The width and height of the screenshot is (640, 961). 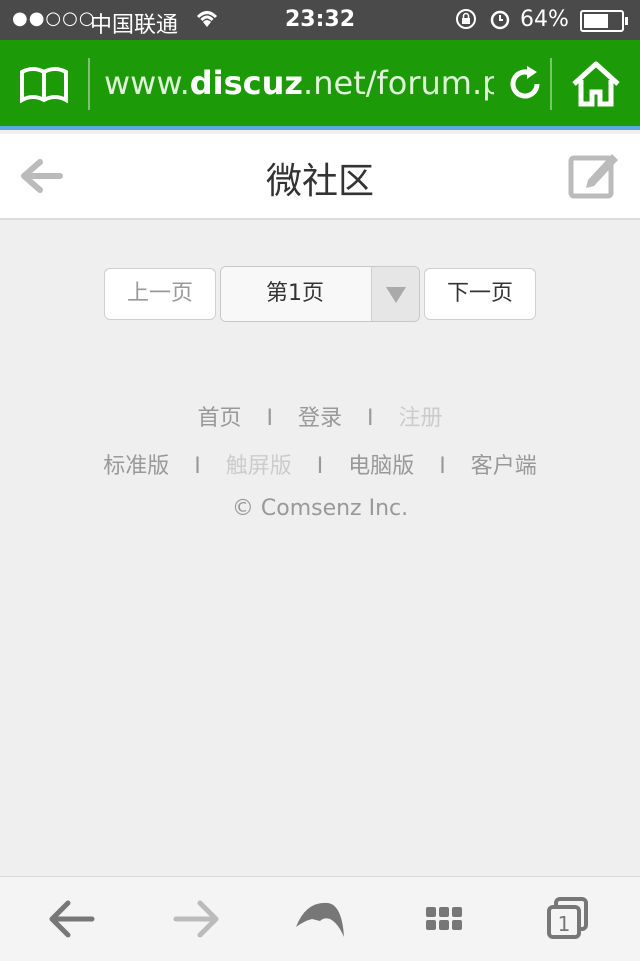 I want to click on tabs-icon: 1, so click(x=568, y=919).